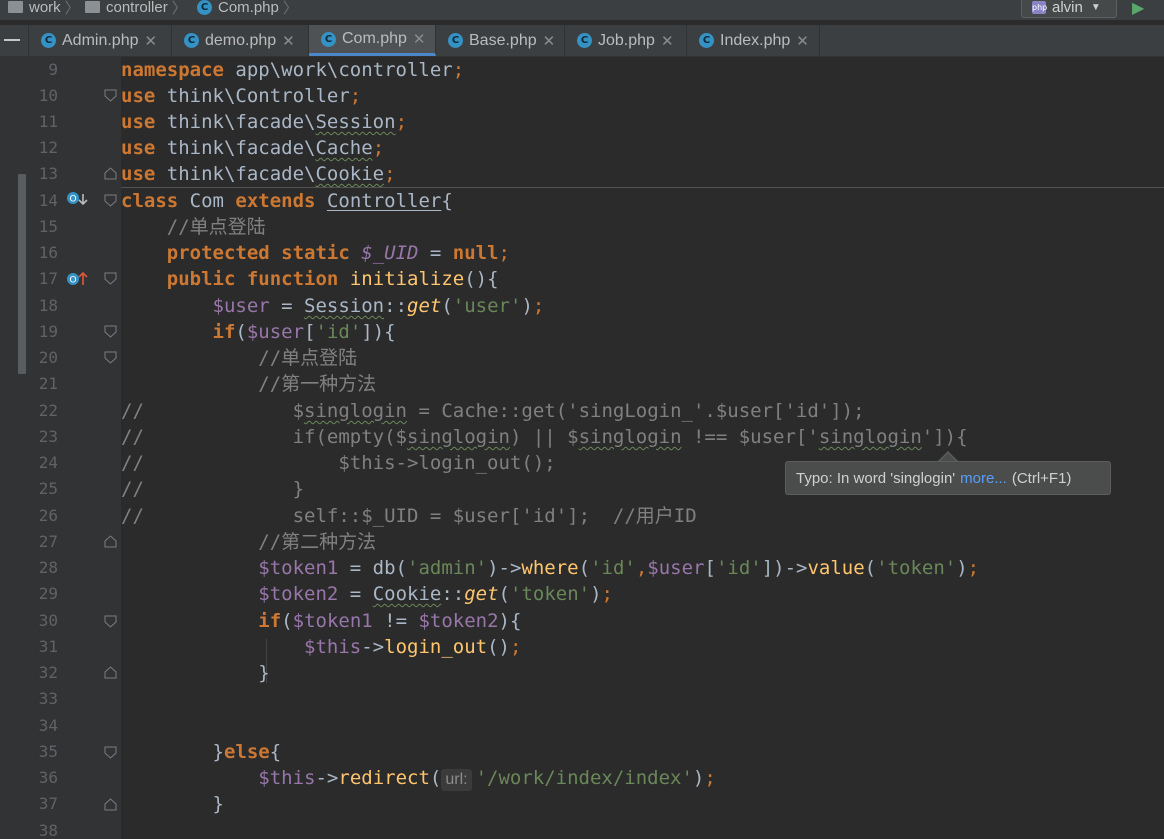 This screenshot has width=1164, height=839. What do you see at coordinates (275, 437) in the screenshot?
I see `code-comment: if(empty($` at bounding box center [275, 437].